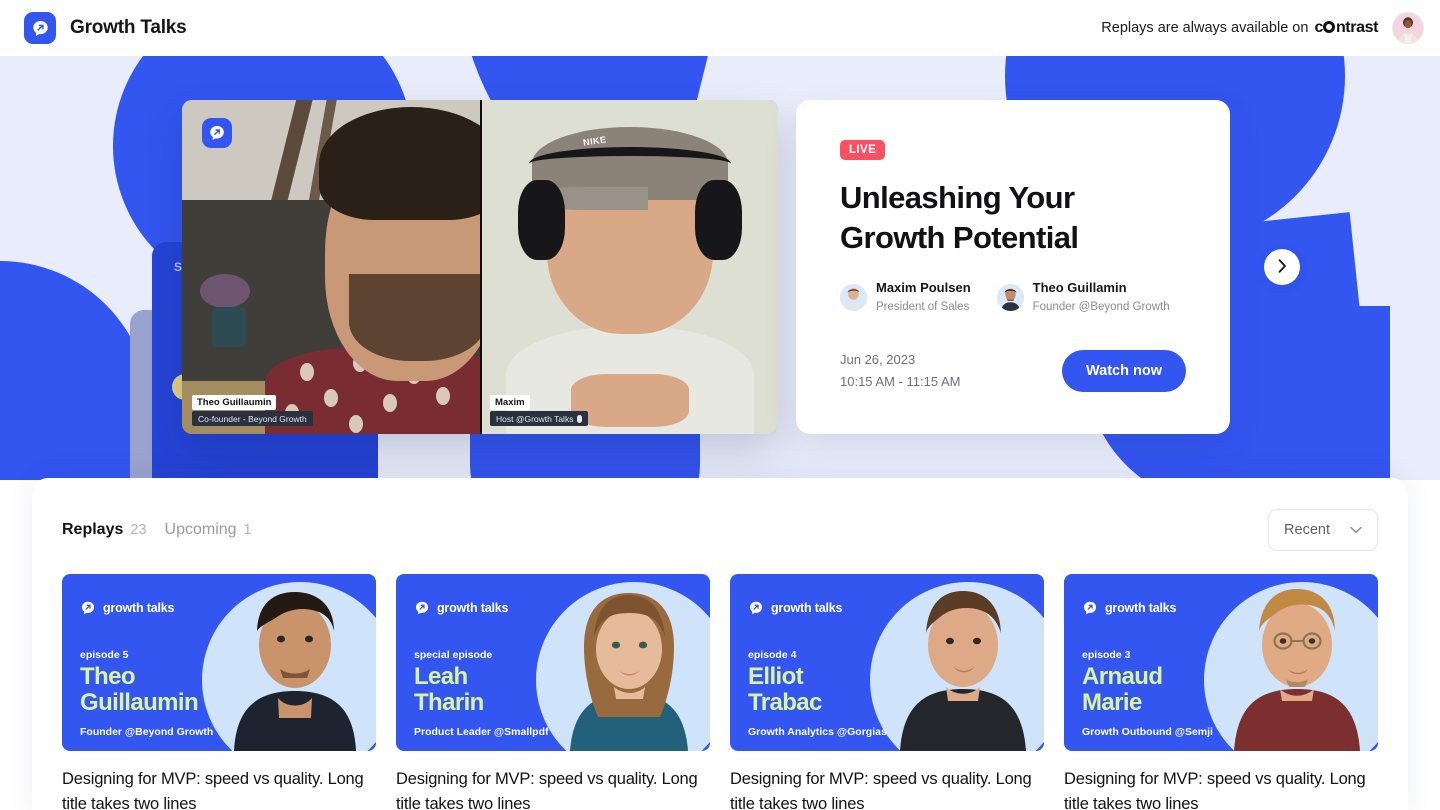 This screenshot has height=810, width=1440. I want to click on user-avatar, so click(1408, 28).